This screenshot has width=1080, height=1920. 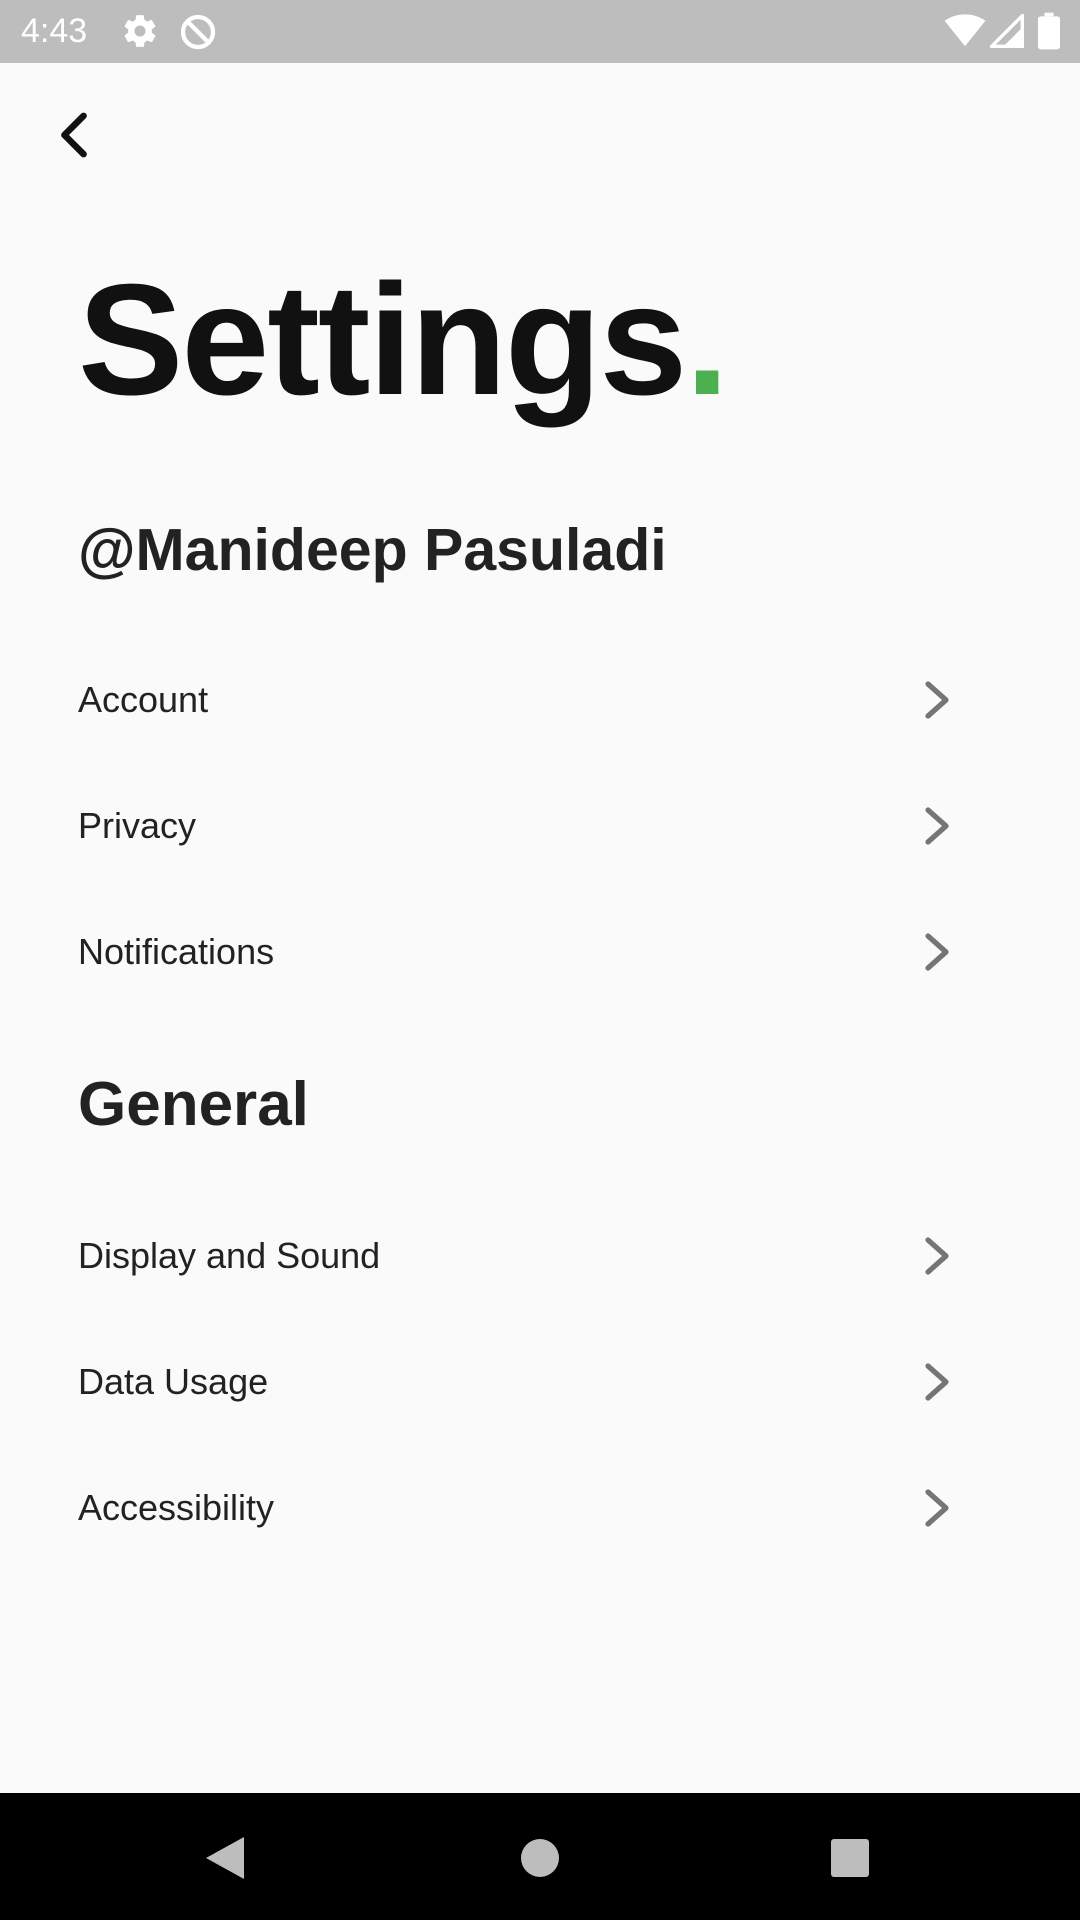 I want to click on back-button, so click(x=74, y=135).